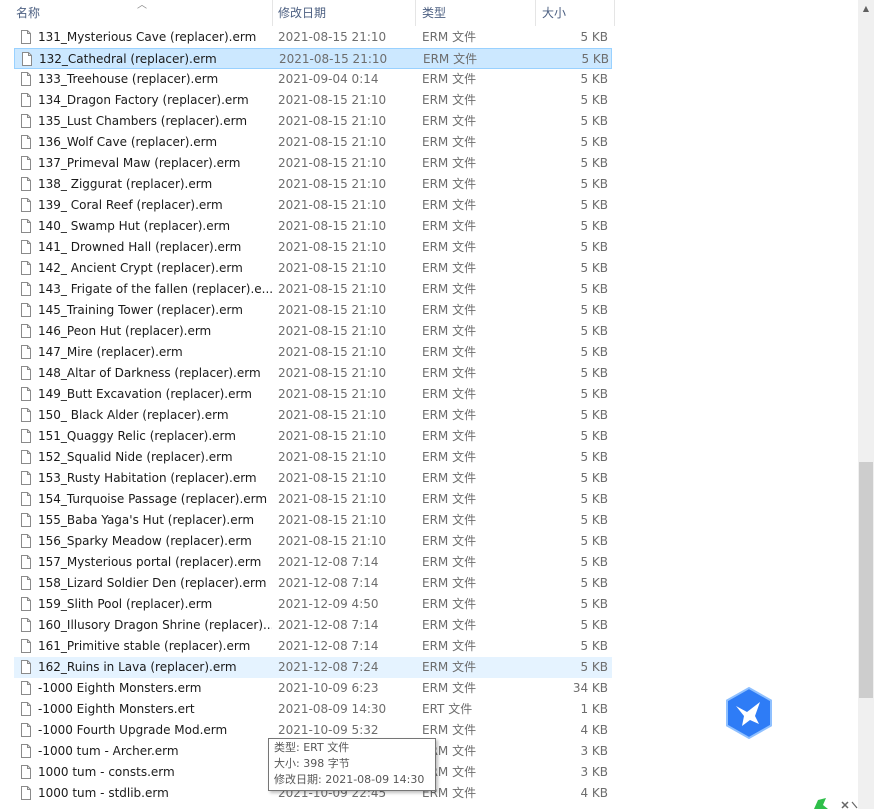 This screenshot has width=874, height=809. I want to click on column-header-type: 类型, so click(472, 13).